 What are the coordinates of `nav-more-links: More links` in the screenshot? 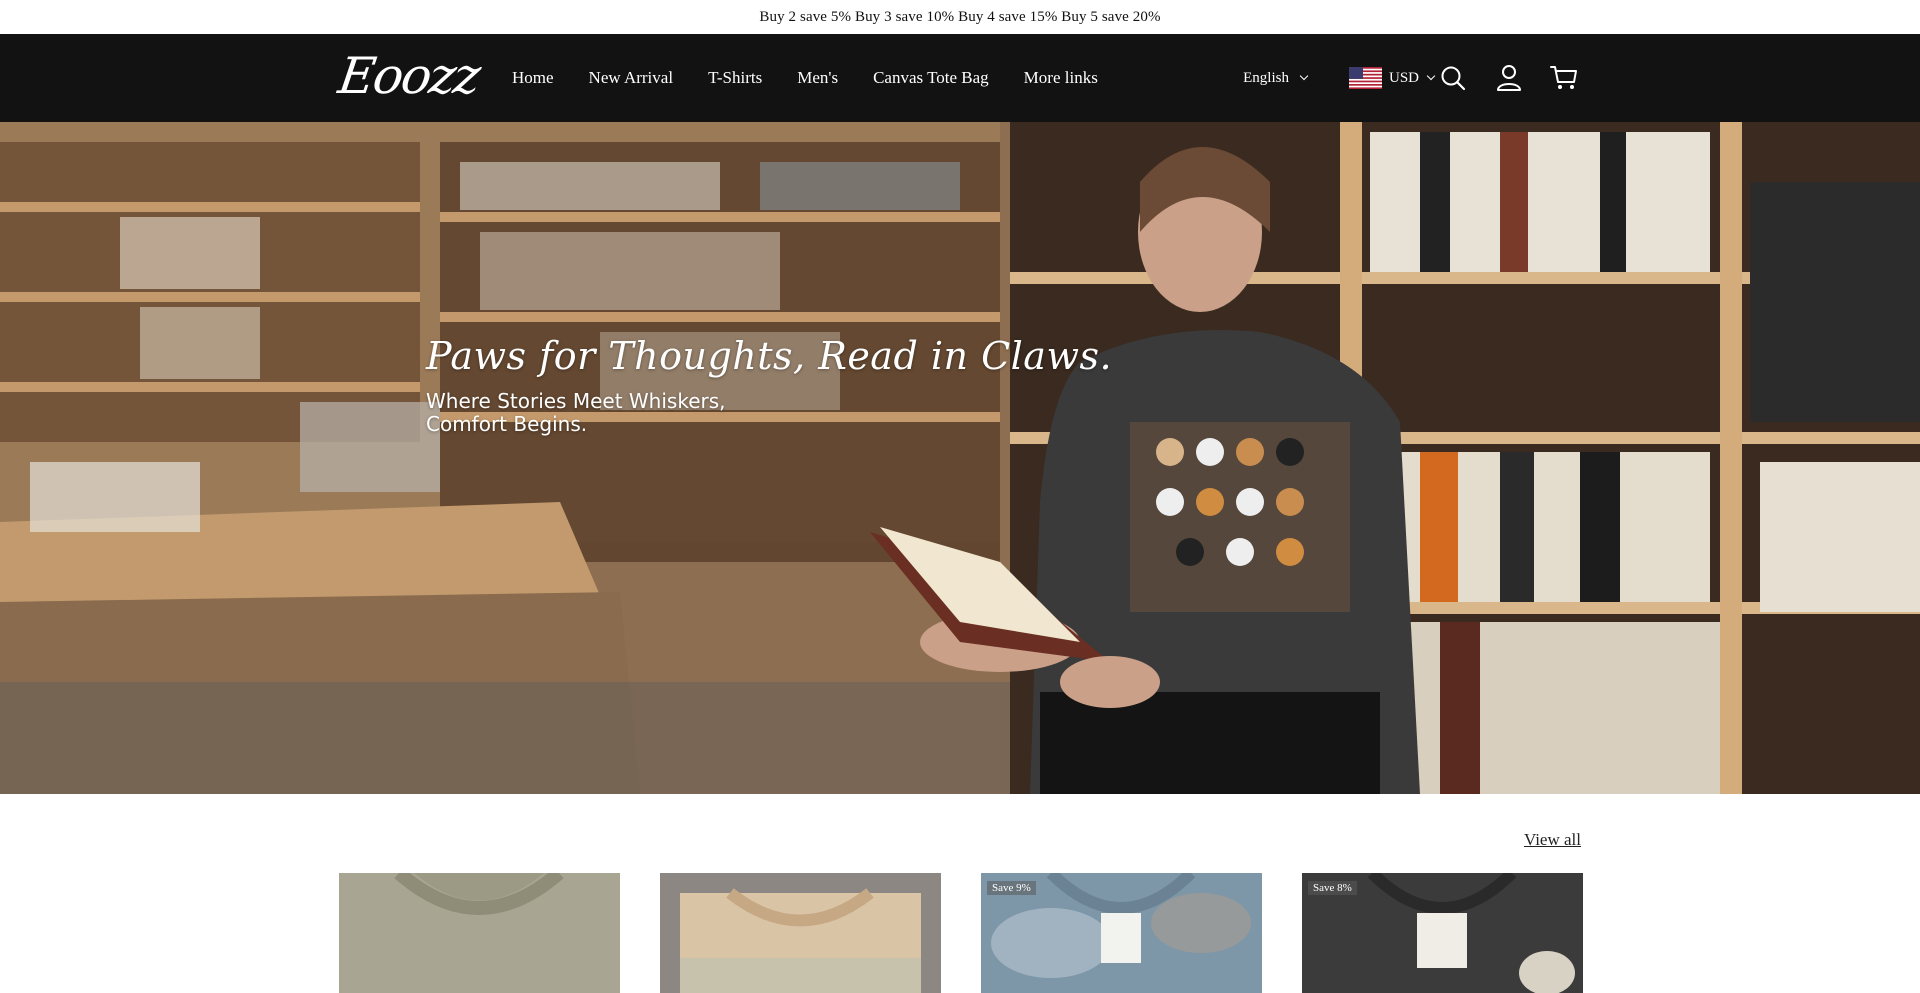 It's located at (1061, 78).